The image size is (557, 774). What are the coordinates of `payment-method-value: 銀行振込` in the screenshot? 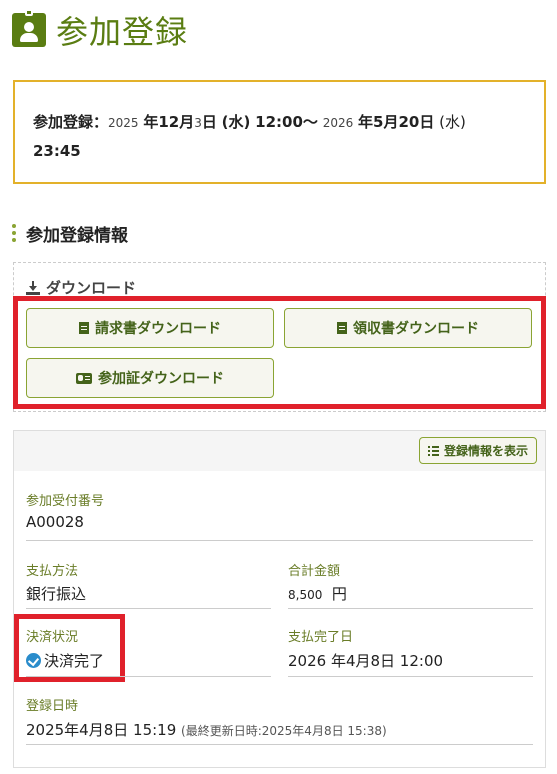 It's located at (56, 594).